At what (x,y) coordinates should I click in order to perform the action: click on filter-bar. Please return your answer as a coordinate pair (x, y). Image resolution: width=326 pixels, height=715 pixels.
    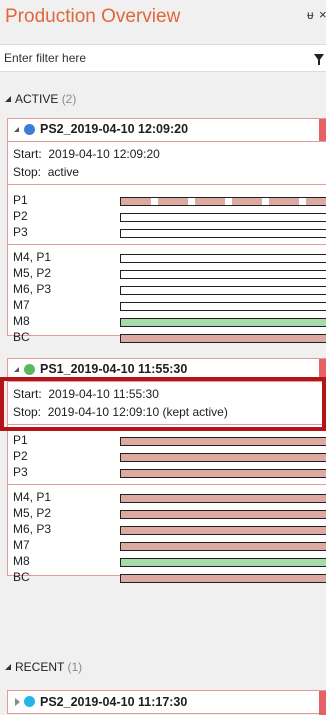
    Looking at the image, I should click on (163, 58).